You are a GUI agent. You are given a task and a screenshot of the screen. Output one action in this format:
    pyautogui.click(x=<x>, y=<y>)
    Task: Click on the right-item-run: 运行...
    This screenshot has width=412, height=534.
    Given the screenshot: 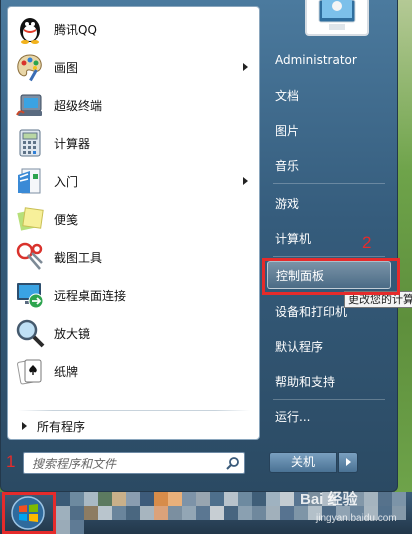 What is the action you would take?
    pyautogui.click(x=329, y=416)
    